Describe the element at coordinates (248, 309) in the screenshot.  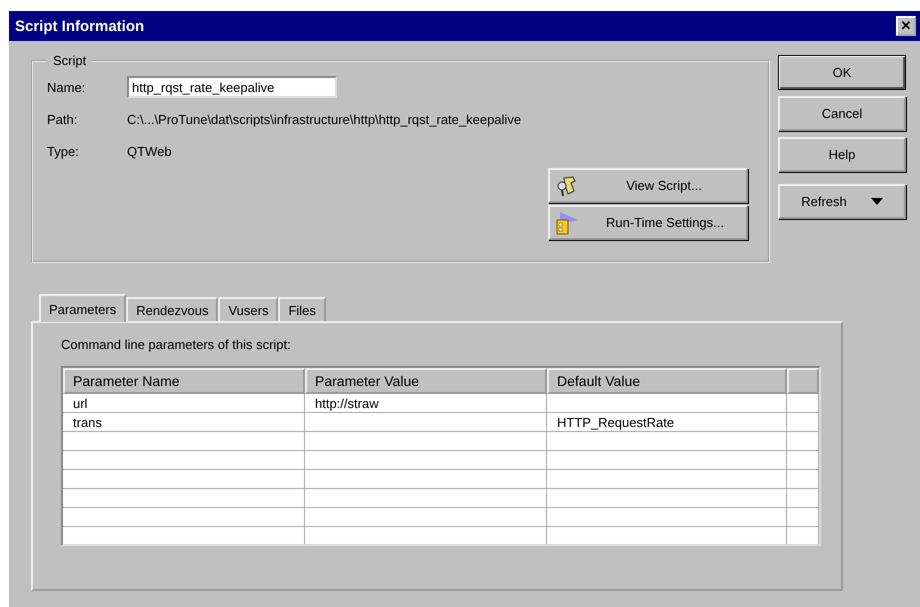
I see `tab: Vusers` at that location.